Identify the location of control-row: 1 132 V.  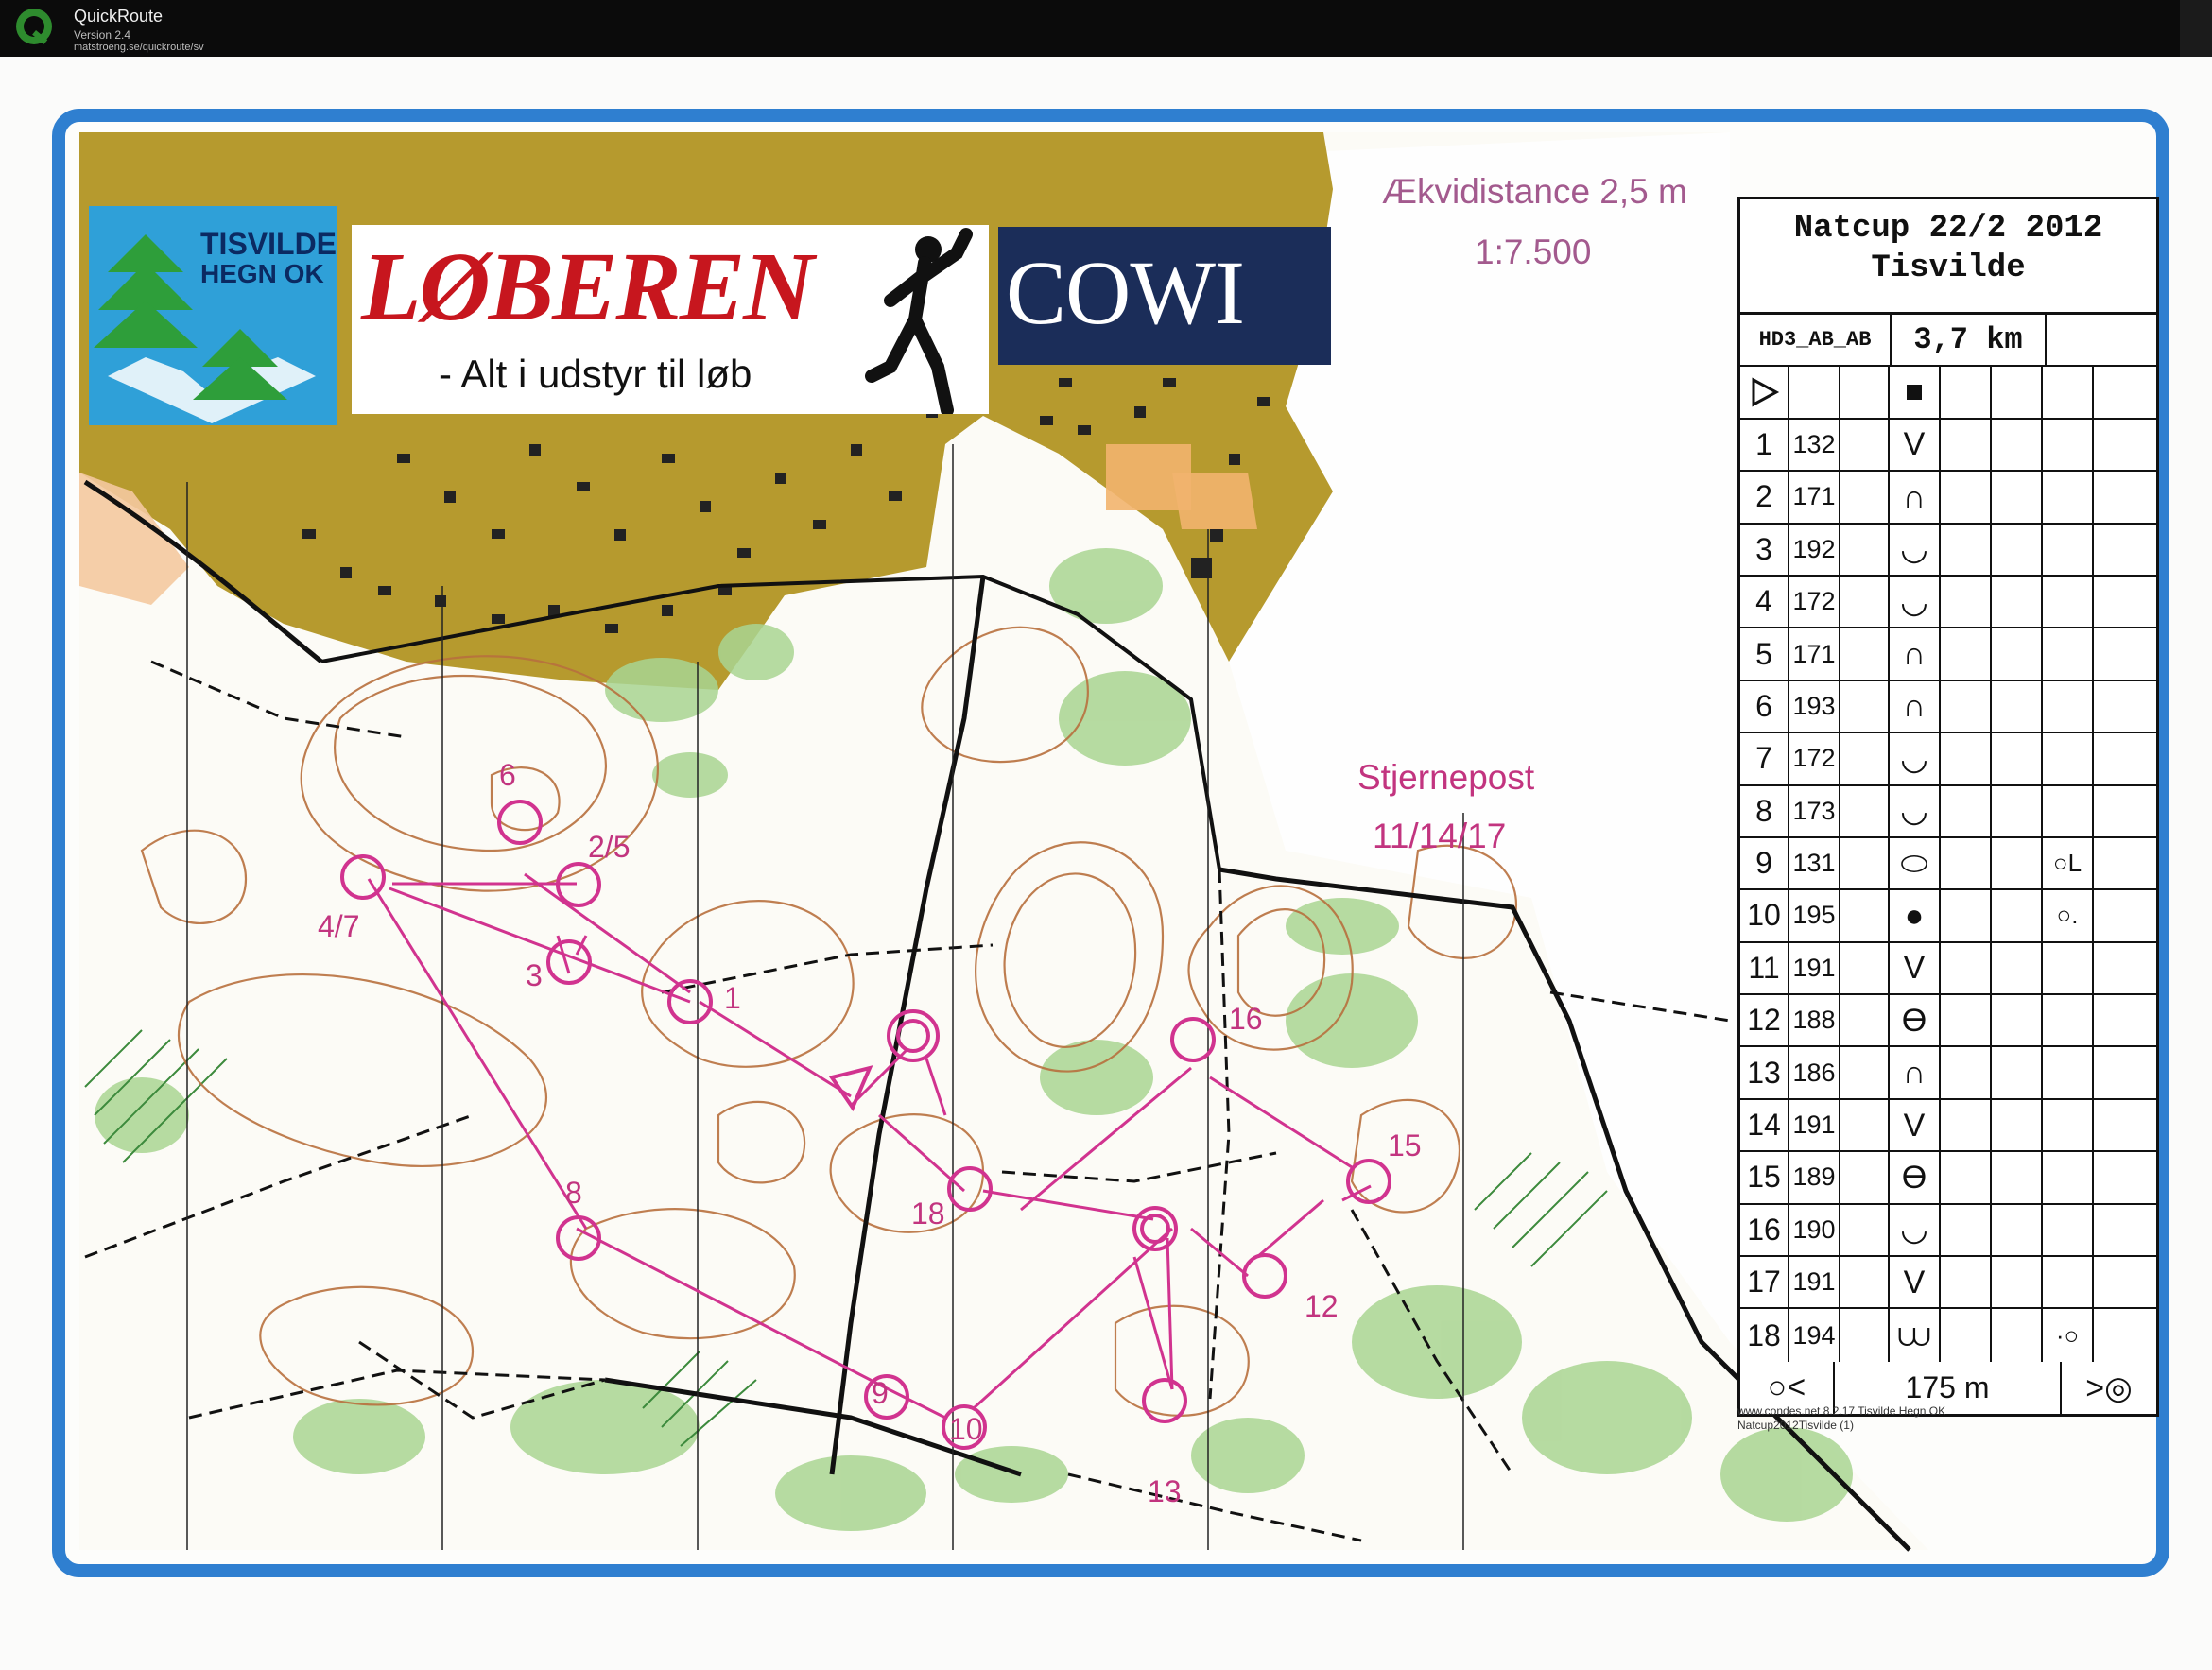
(1948, 446).